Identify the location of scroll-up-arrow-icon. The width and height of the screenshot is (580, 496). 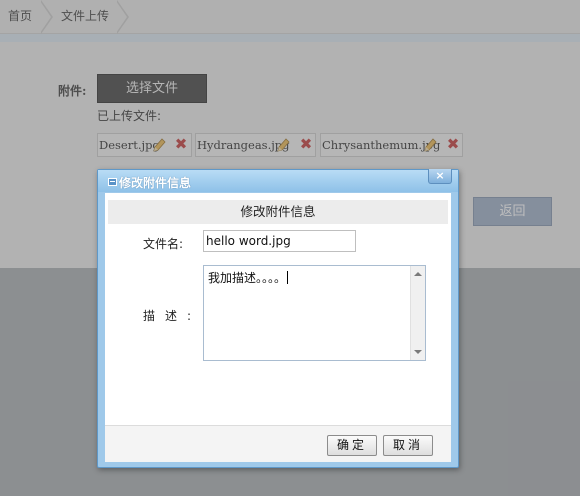
(418, 274).